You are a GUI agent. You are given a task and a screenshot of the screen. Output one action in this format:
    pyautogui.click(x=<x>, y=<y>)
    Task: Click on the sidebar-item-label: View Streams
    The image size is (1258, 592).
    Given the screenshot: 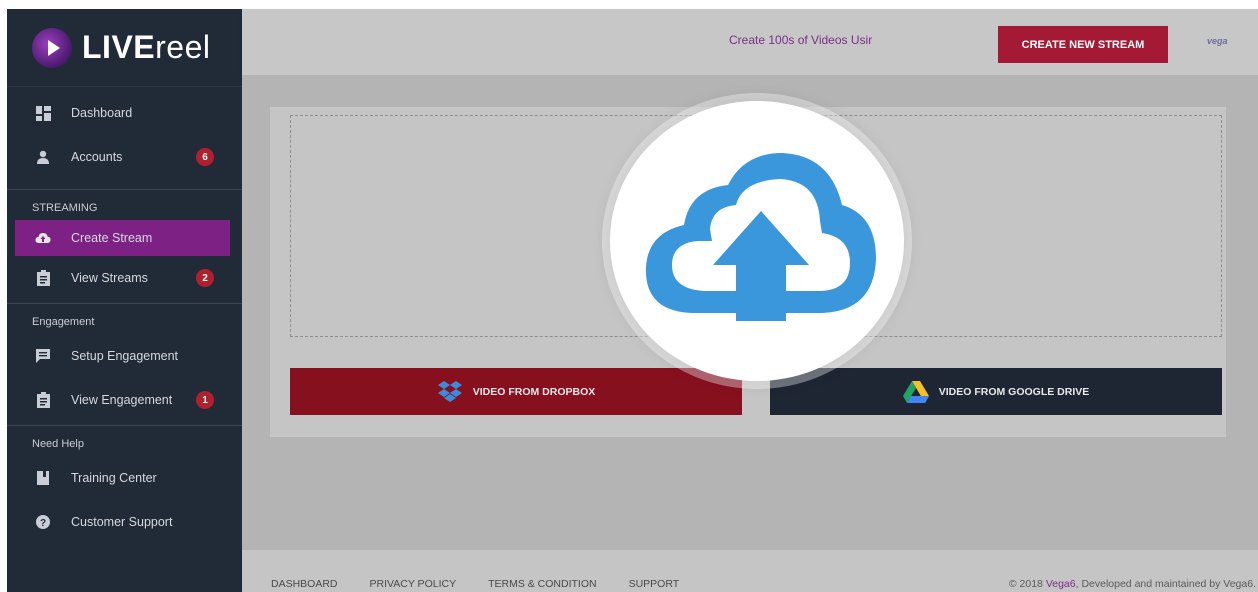 What is the action you would take?
    pyautogui.click(x=109, y=278)
    